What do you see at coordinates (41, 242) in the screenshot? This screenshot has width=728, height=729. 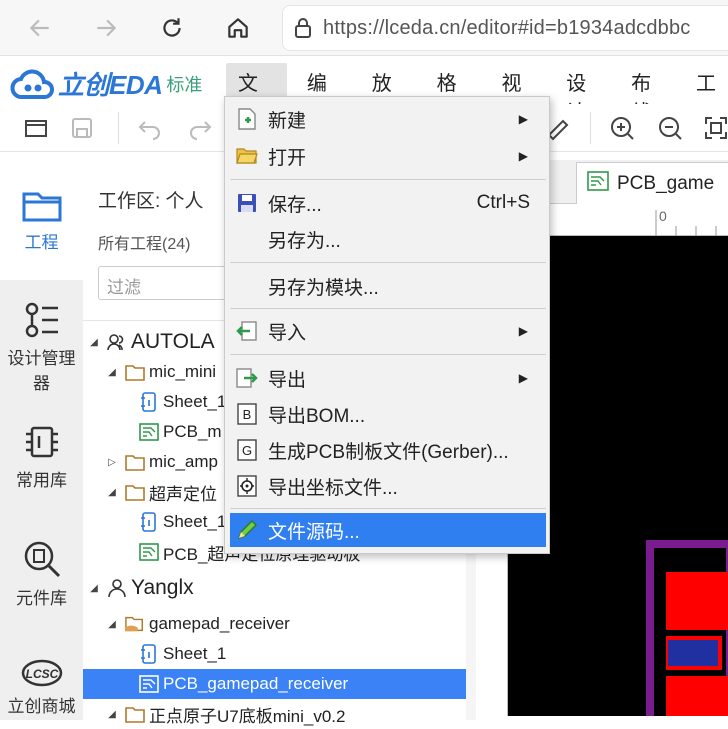 I see `rail-projects-label: 工程` at bounding box center [41, 242].